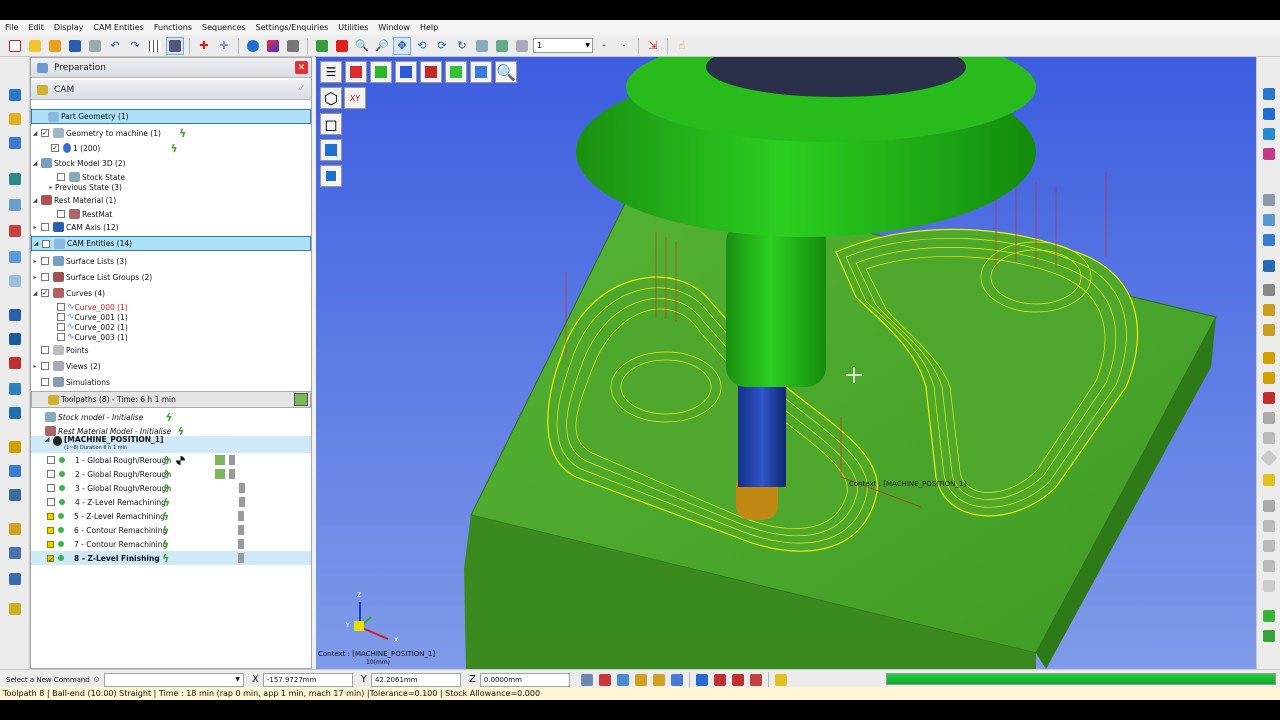 The height and width of the screenshot is (720, 1280). What do you see at coordinates (171, 382) in the screenshot?
I see `tree-item-simulations: Simulations` at bounding box center [171, 382].